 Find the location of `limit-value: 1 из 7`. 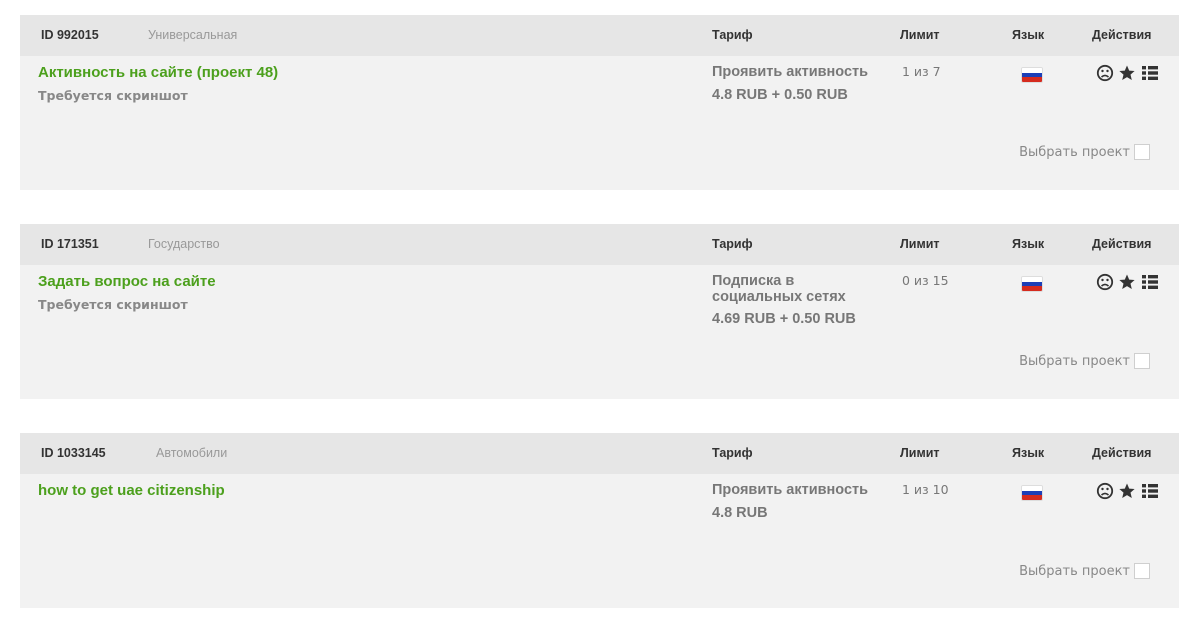

limit-value: 1 из 7 is located at coordinates (921, 71).